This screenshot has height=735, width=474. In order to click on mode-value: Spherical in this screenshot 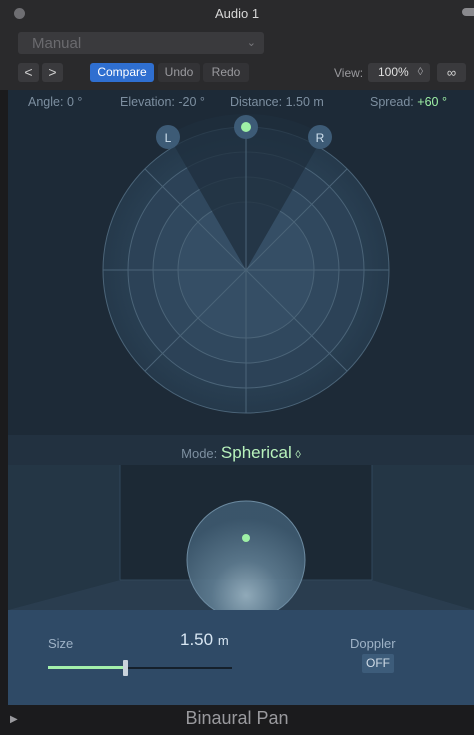, I will do `click(256, 452)`.